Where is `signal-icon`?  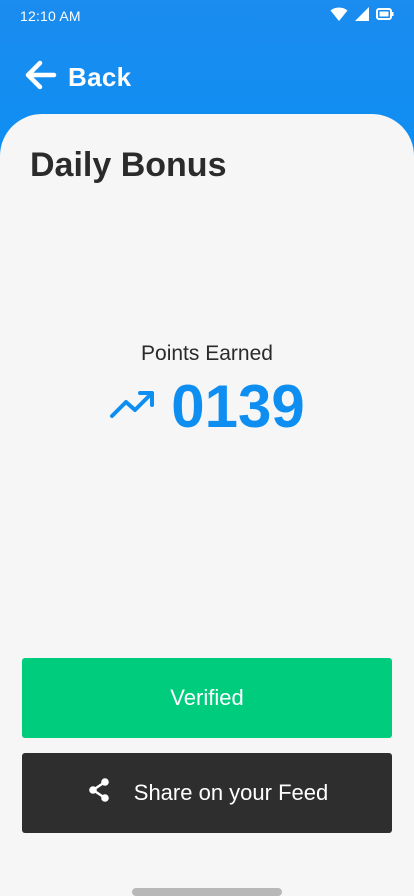
signal-icon is located at coordinates (362, 15).